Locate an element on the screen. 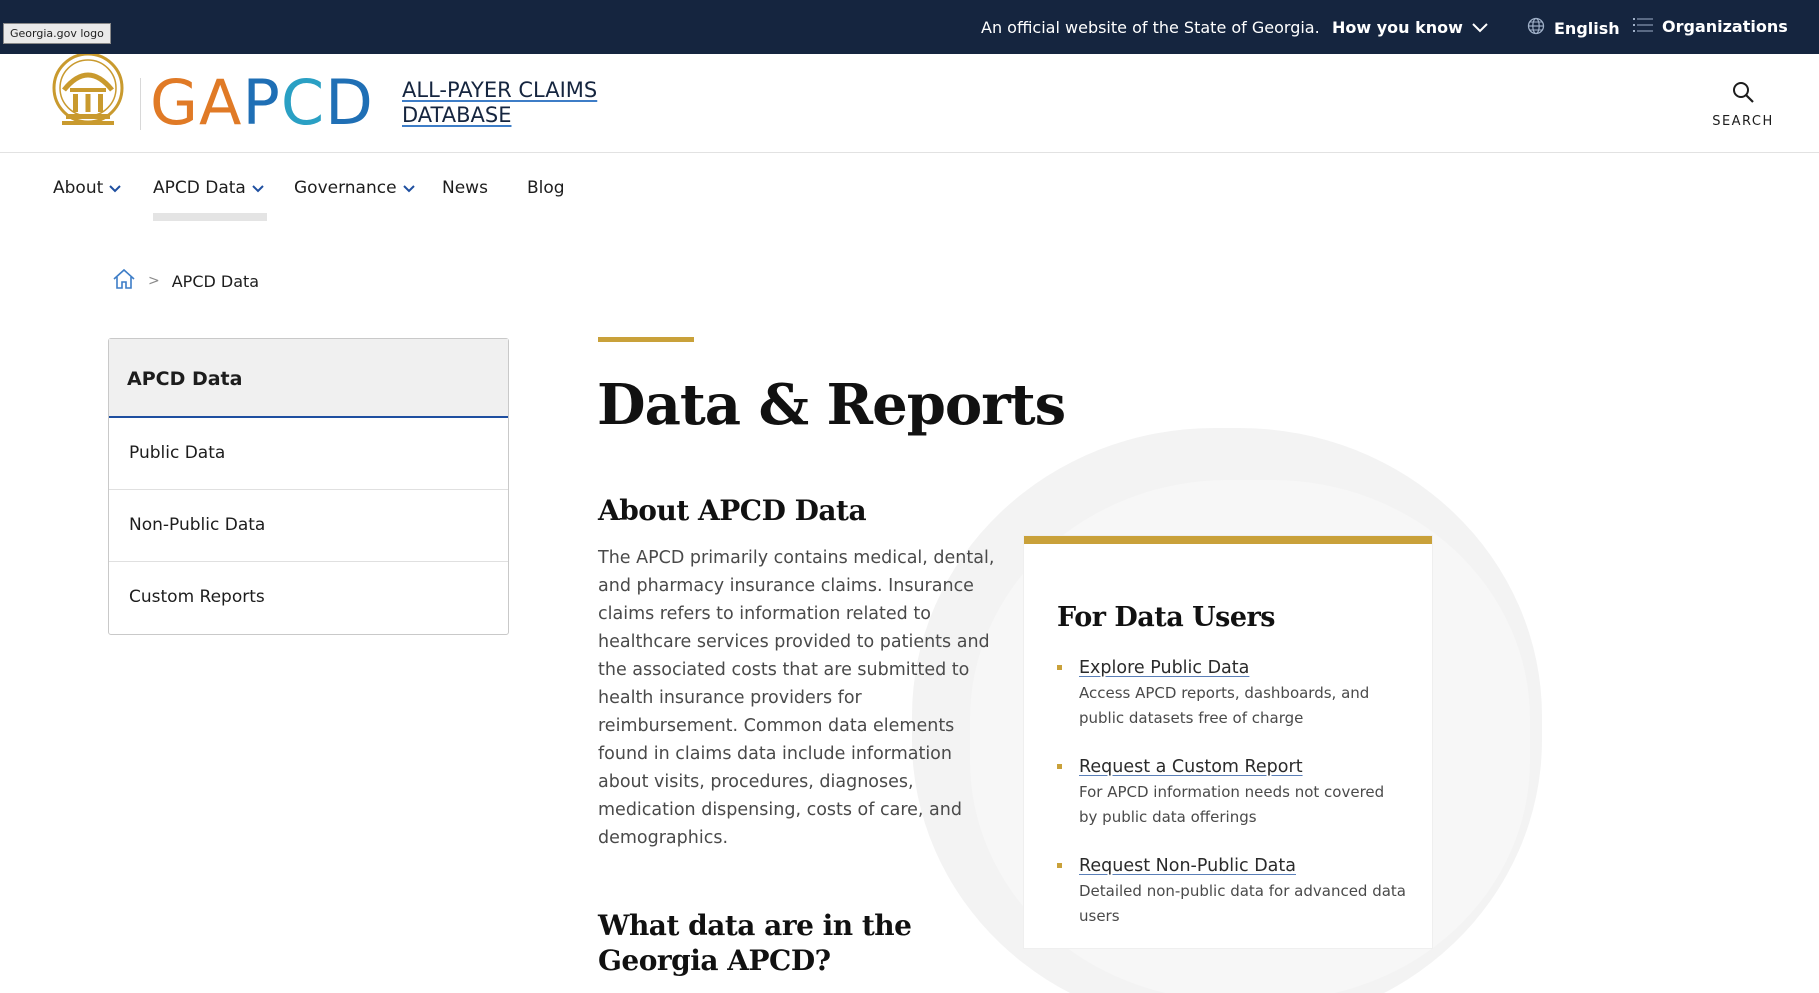 The width and height of the screenshot is (1819, 993). side-nav-item-non-public-data: Non-Public Data is located at coordinates (308, 526).